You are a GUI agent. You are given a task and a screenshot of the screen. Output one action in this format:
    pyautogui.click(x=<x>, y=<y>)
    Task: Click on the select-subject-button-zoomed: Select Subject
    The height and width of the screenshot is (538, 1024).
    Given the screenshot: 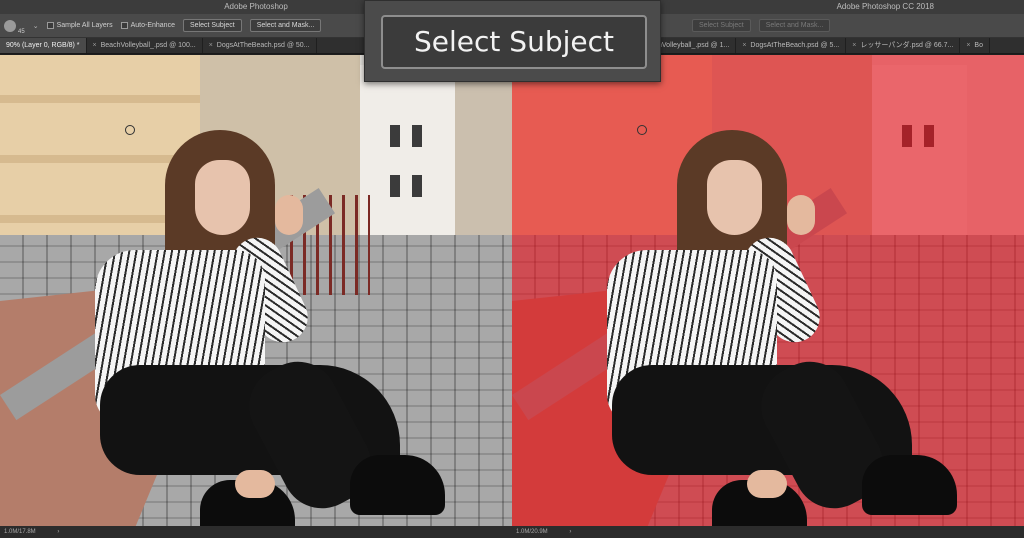 What is the action you would take?
    pyautogui.click(x=514, y=42)
    